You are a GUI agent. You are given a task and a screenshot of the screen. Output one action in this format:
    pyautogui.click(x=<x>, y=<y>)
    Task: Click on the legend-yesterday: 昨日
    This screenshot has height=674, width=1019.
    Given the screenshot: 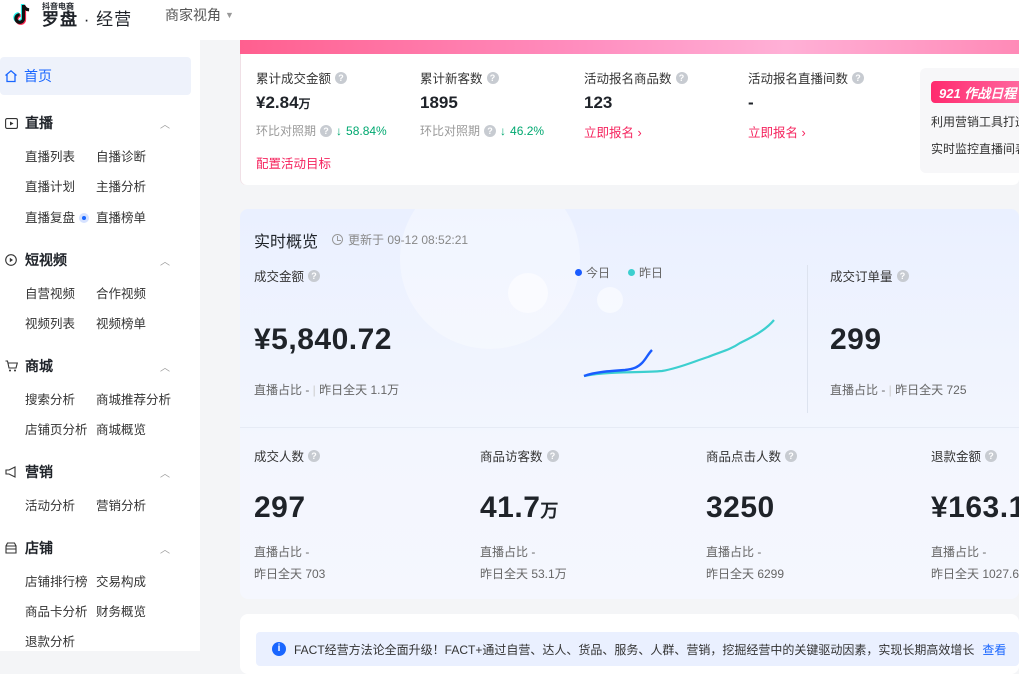 What is the action you would take?
    pyautogui.click(x=645, y=272)
    